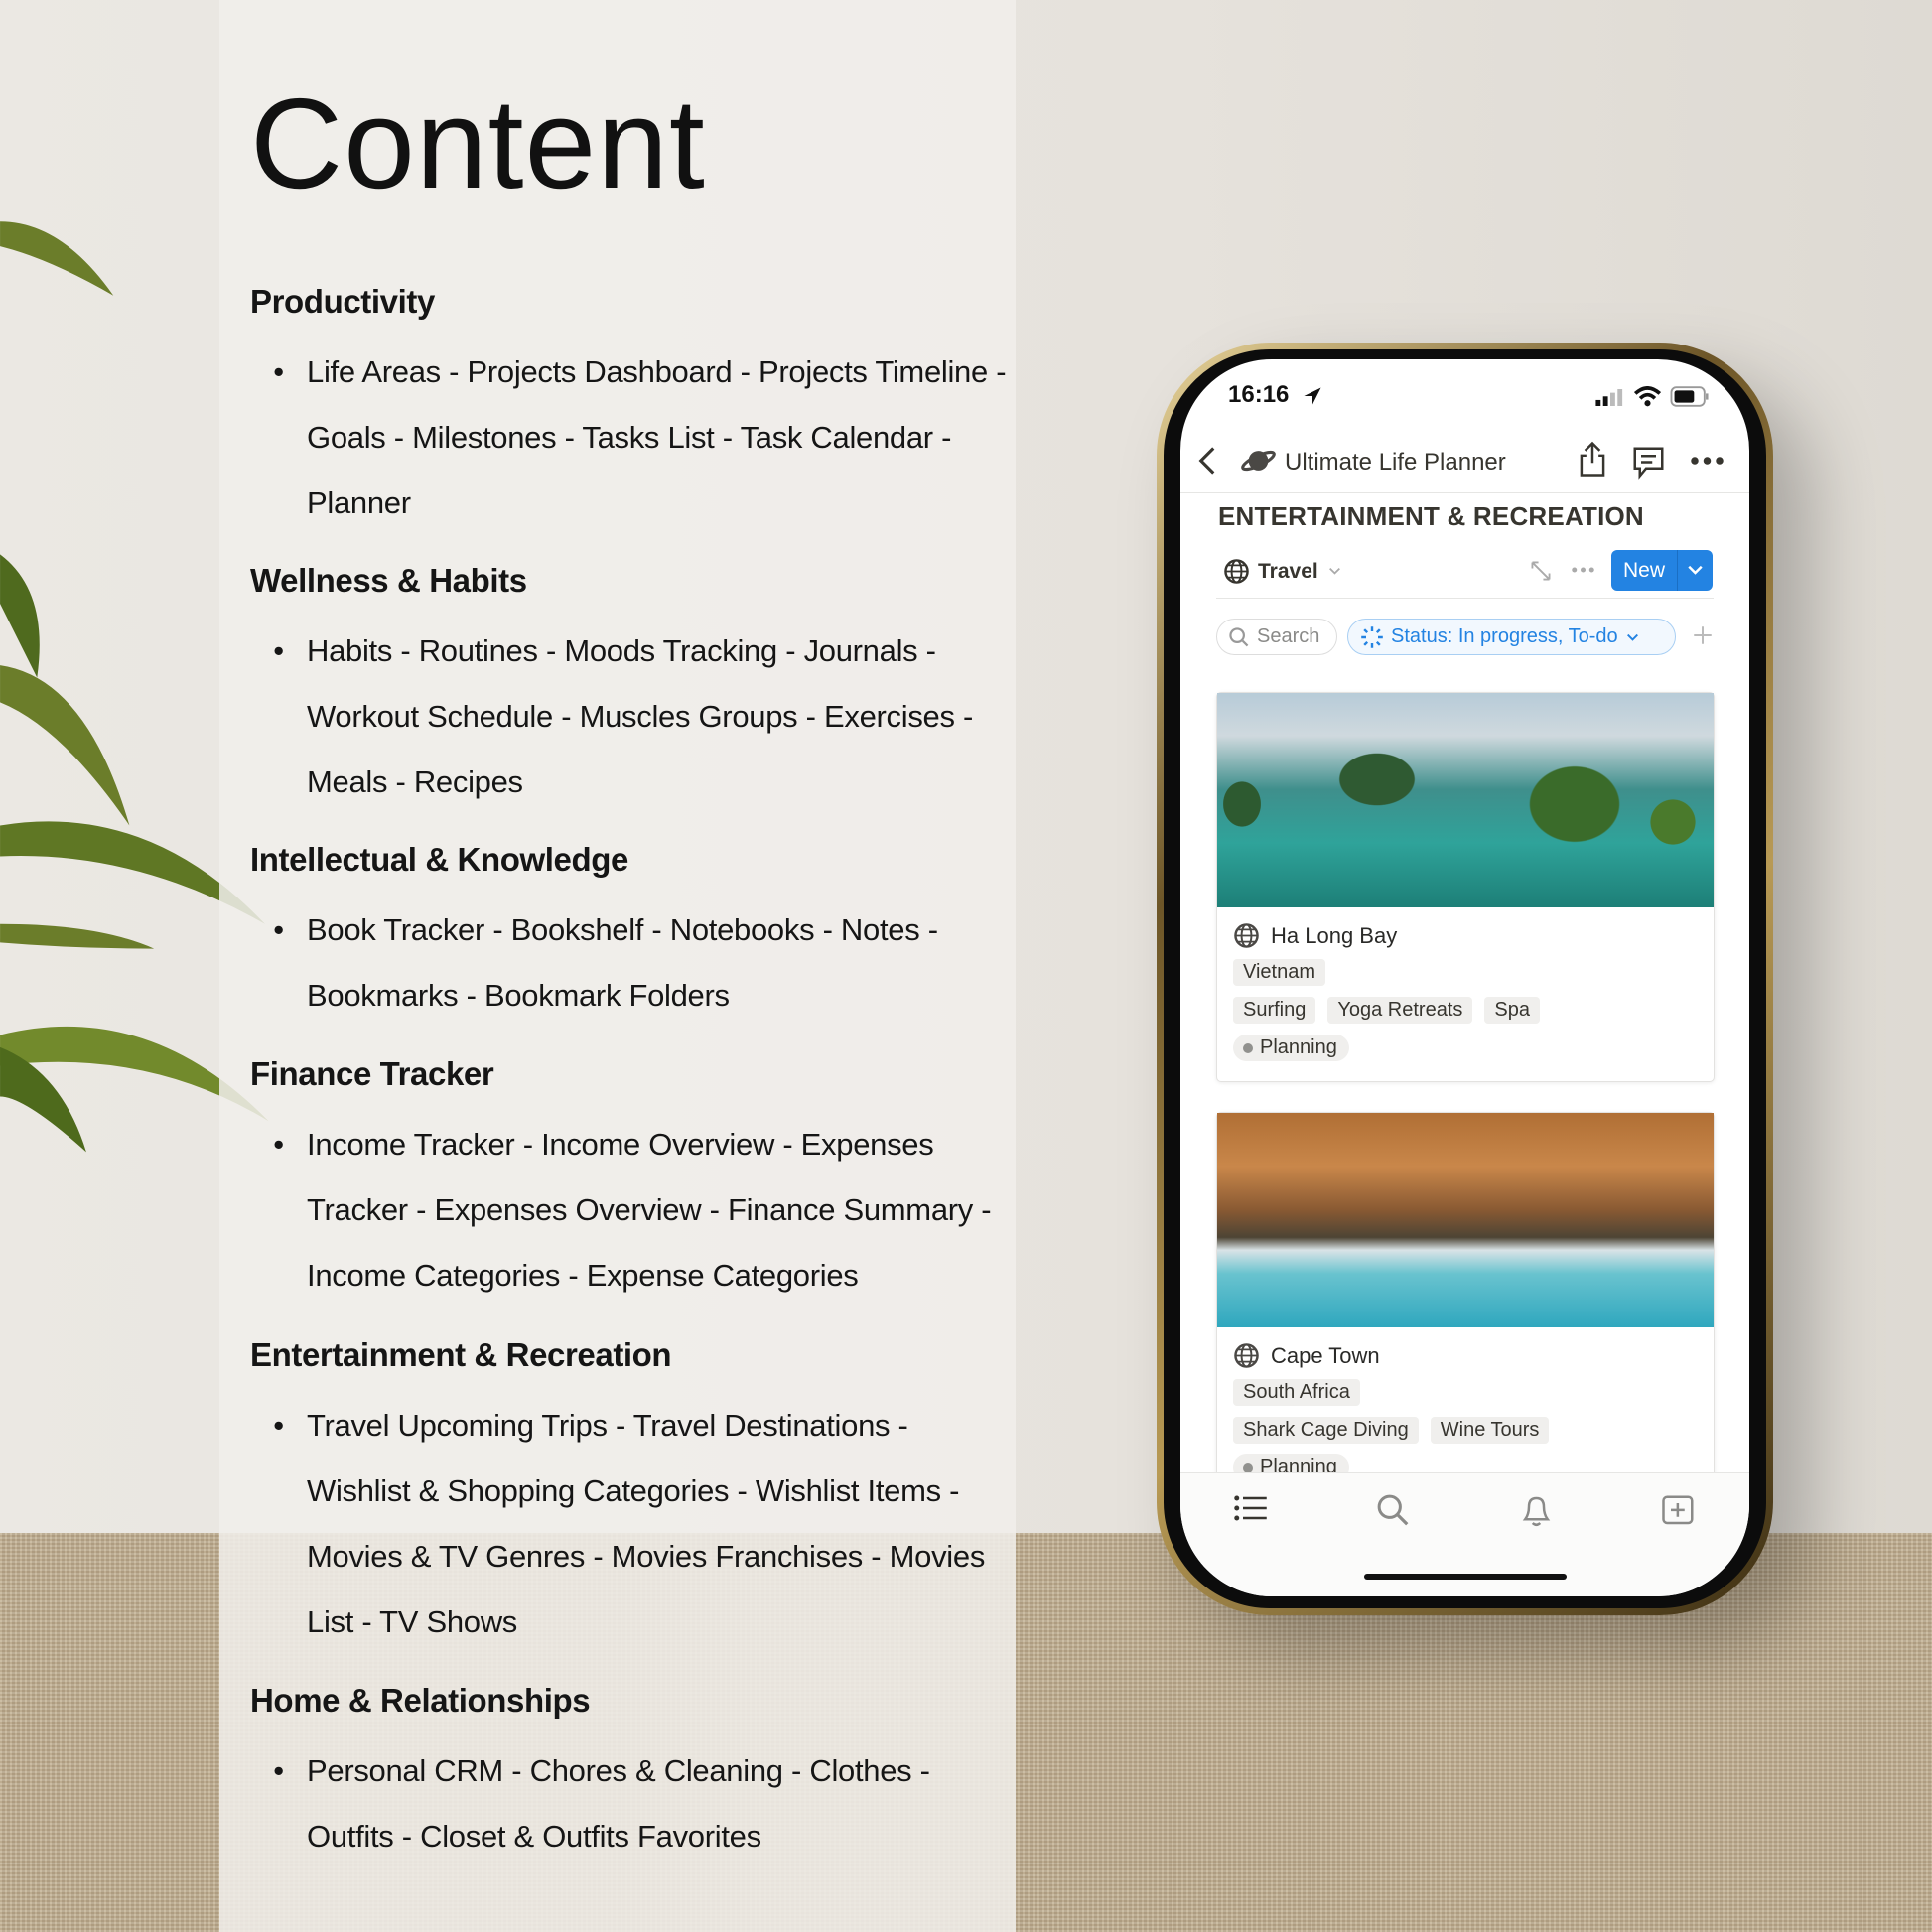 The image size is (1932, 1932). Describe the element at coordinates (421, 1701) in the screenshot. I see `section-heading: Home & Relationships` at that location.